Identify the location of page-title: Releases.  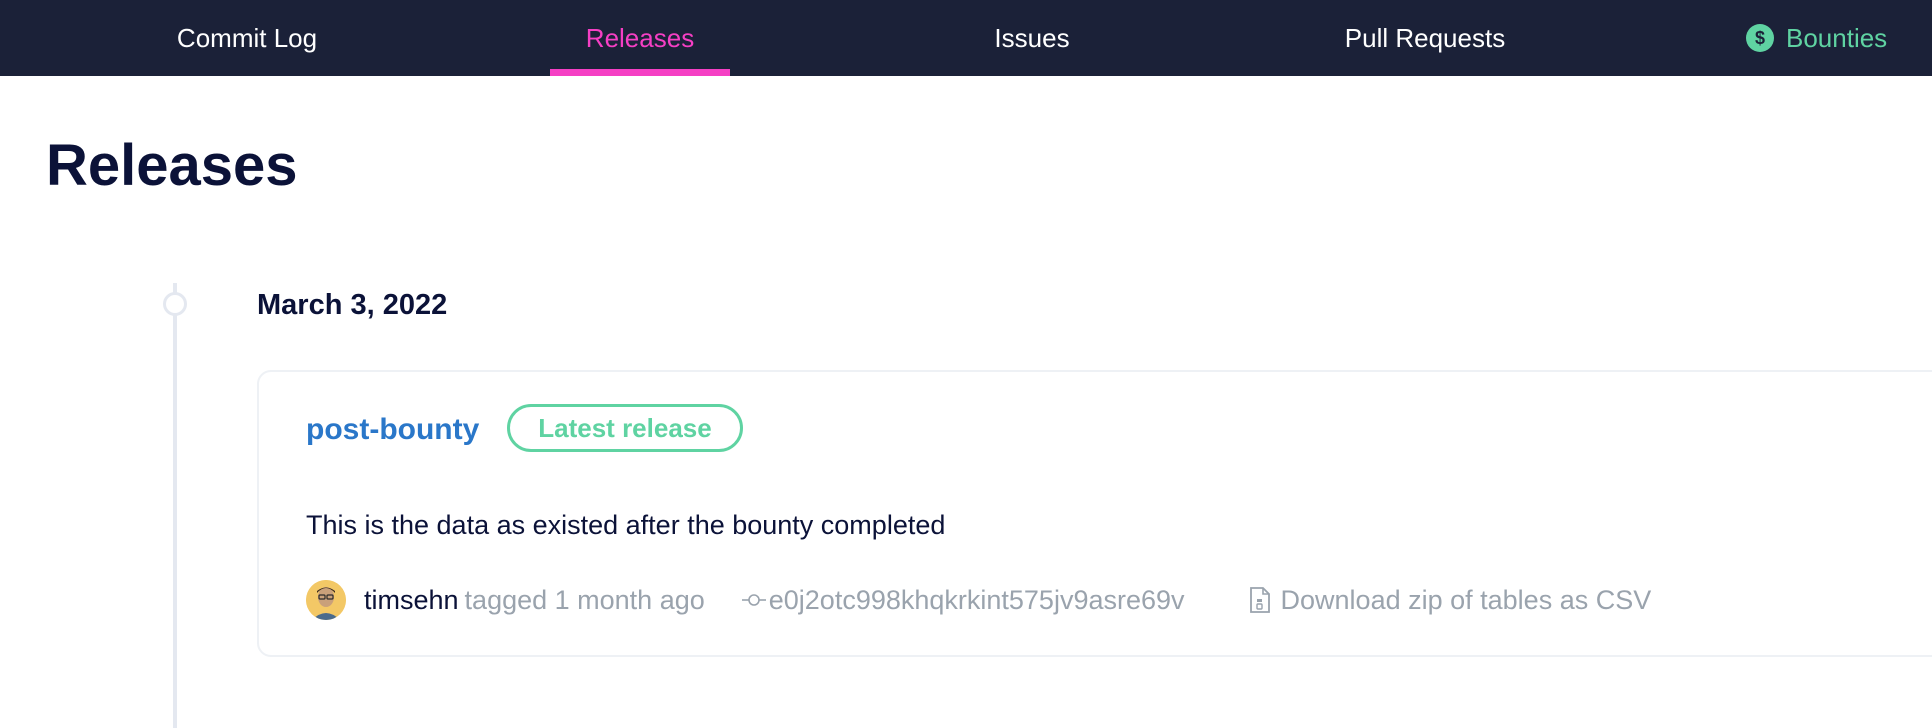
(172, 165).